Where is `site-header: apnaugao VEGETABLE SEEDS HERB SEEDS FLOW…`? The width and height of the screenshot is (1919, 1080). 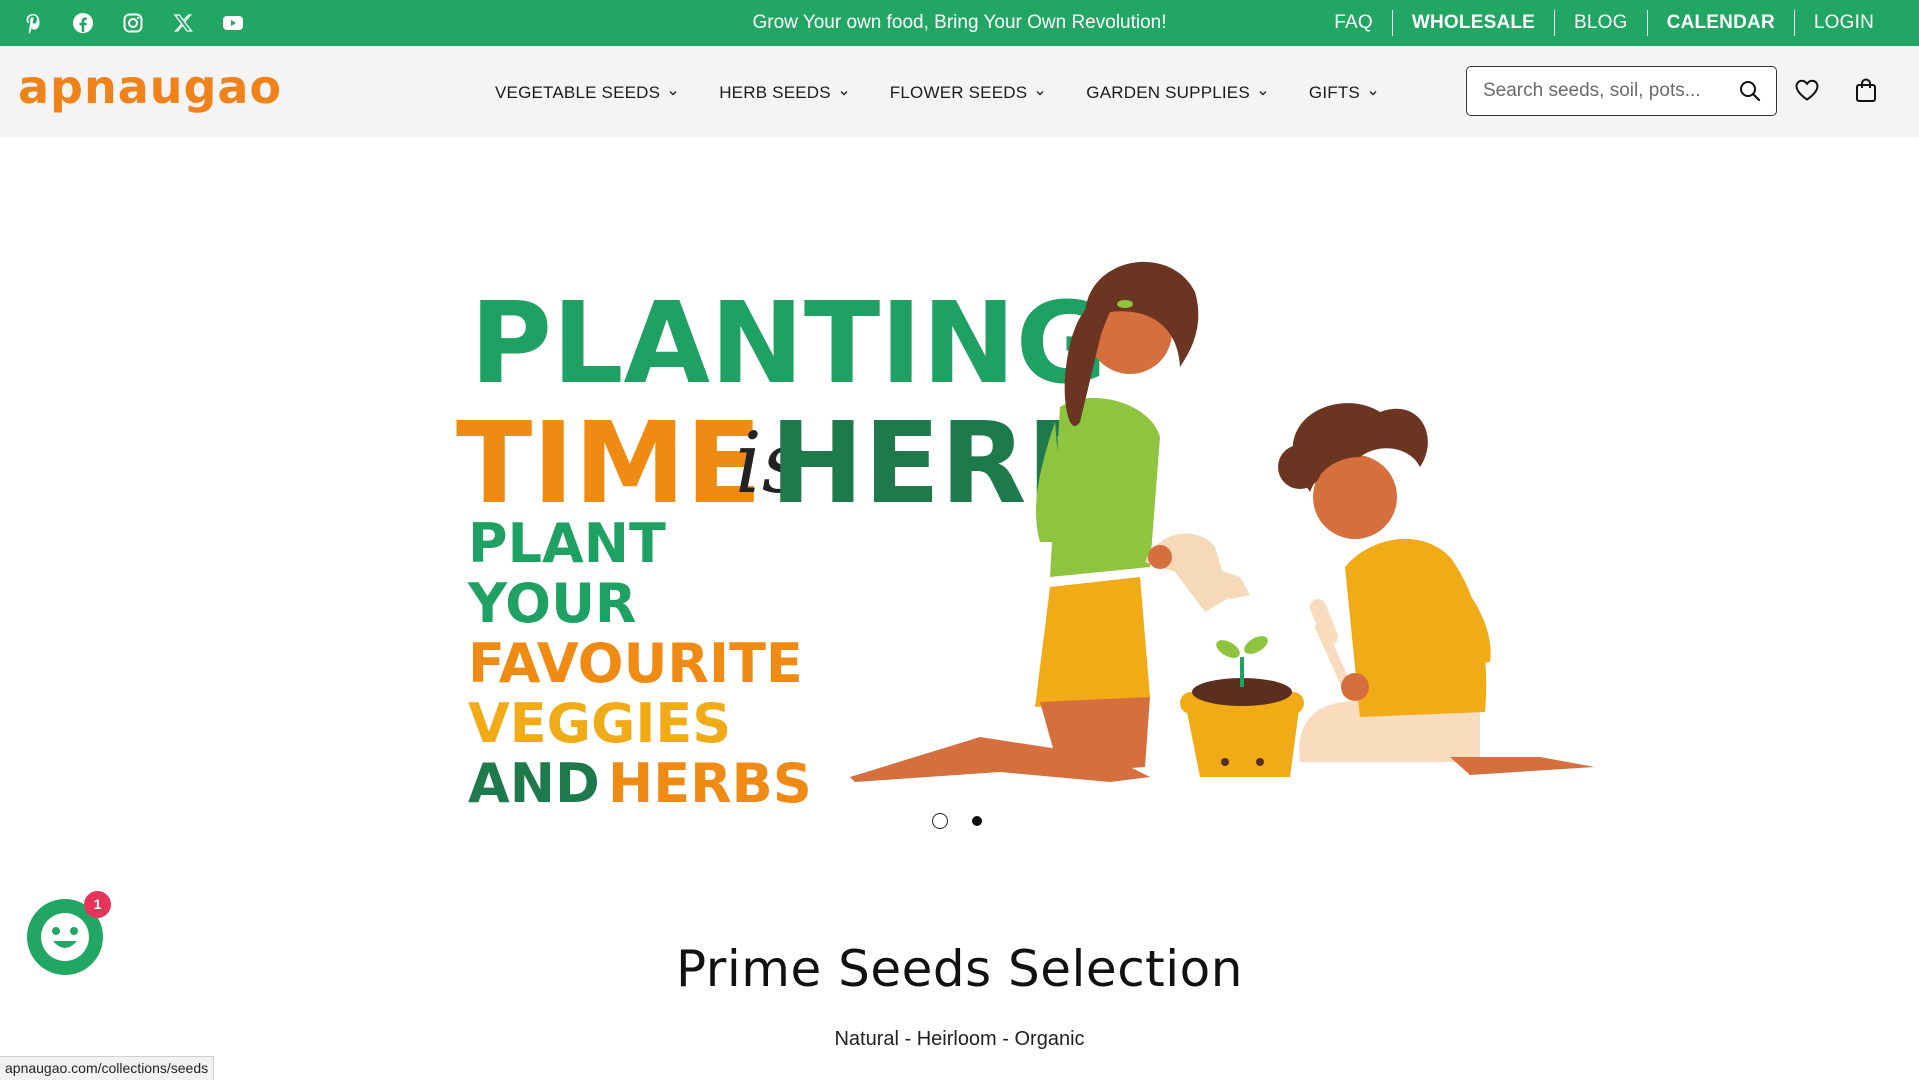 site-header: apnaugao VEGETABLE SEEDS HERB SEEDS FLOW… is located at coordinates (959, 91).